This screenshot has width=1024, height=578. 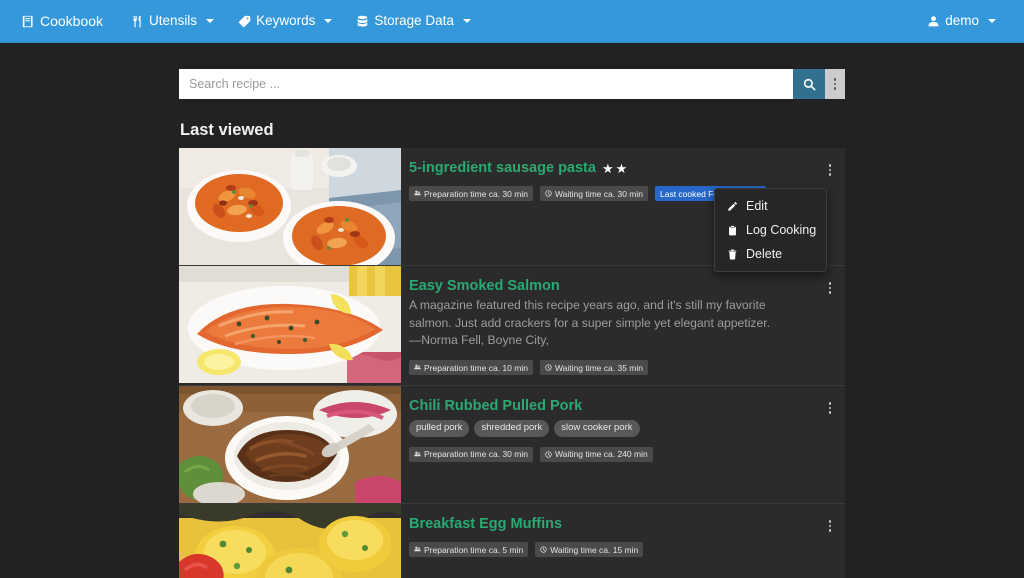 What do you see at coordinates (598, 193) in the screenshot?
I see `waiting-time-label: Waiting time ca. 30 min` at bounding box center [598, 193].